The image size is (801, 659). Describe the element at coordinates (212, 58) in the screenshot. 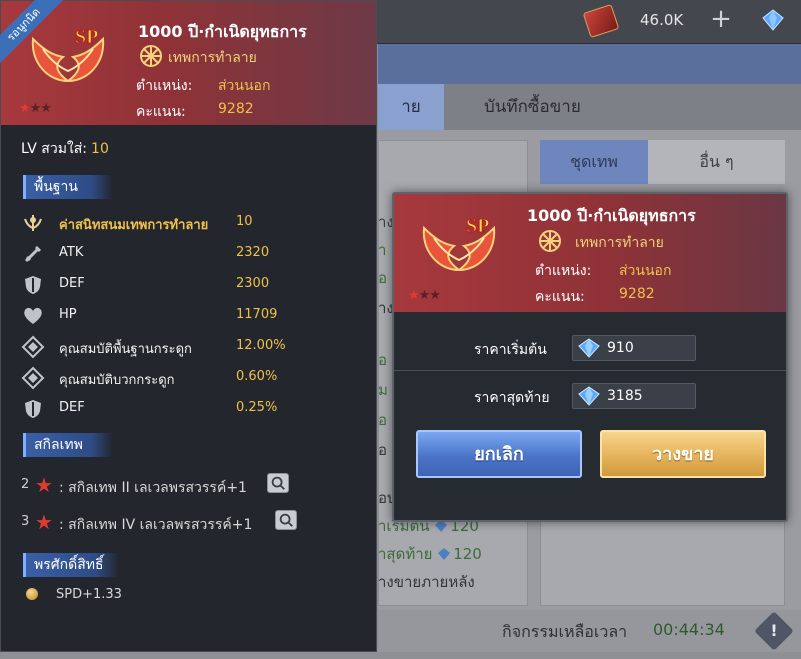

I see `item-god-type: เทพการทำลาย` at that location.